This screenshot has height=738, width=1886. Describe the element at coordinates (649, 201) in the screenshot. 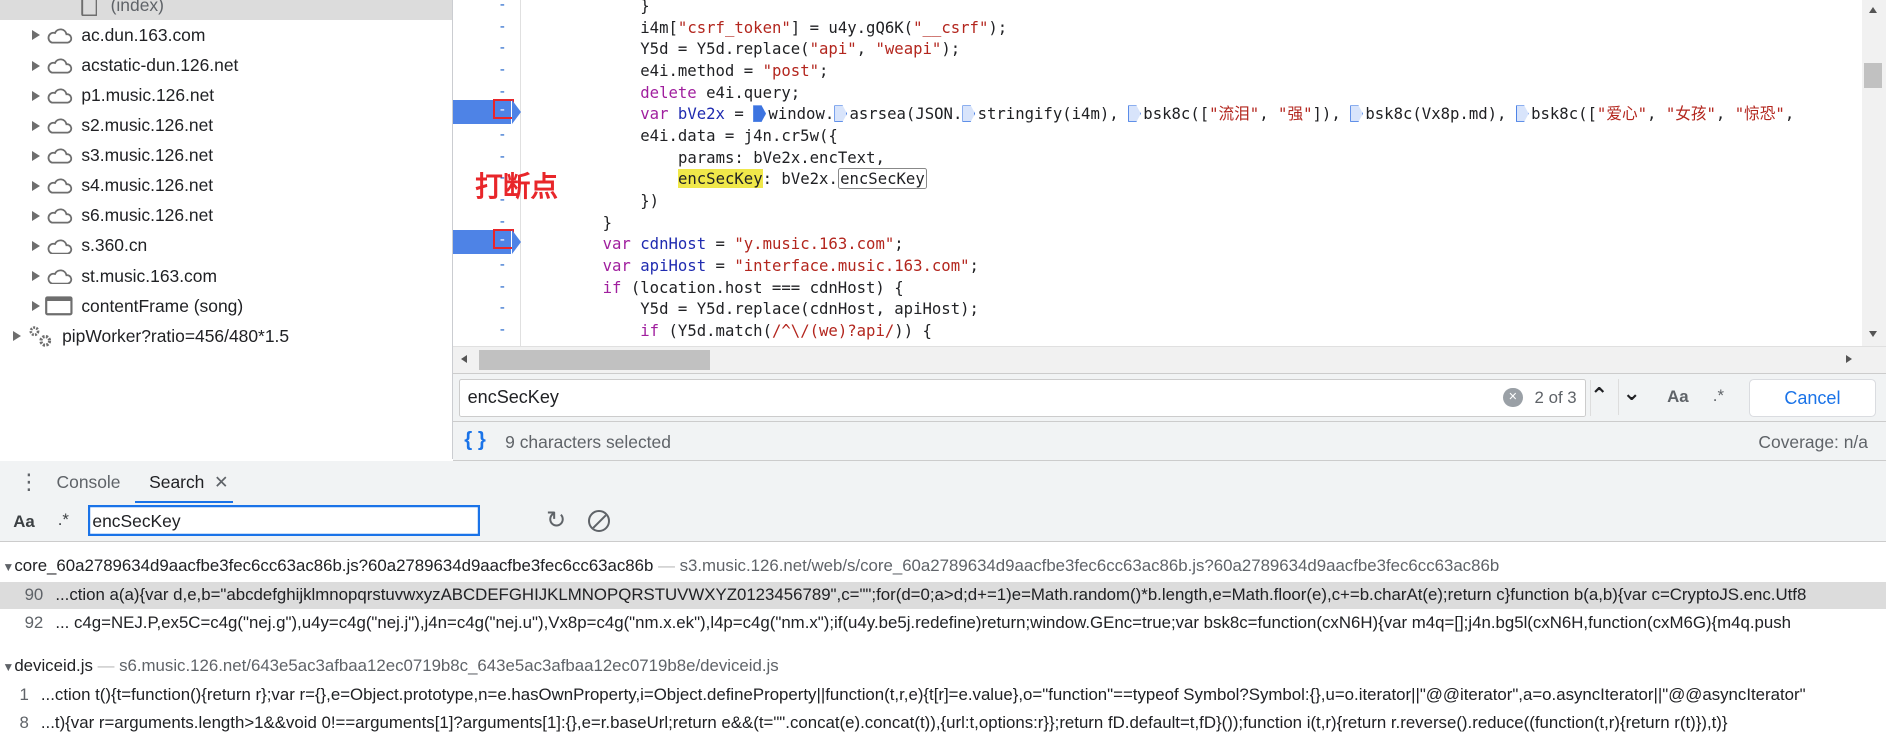

I see `code-line: })` at that location.